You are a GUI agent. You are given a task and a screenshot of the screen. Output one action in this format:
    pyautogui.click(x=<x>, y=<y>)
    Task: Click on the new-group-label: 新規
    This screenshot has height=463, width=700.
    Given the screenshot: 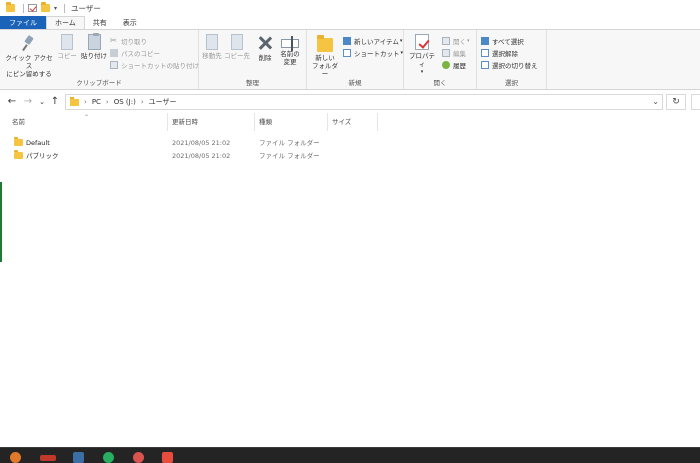 What is the action you would take?
    pyautogui.click(x=355, y=83)
    